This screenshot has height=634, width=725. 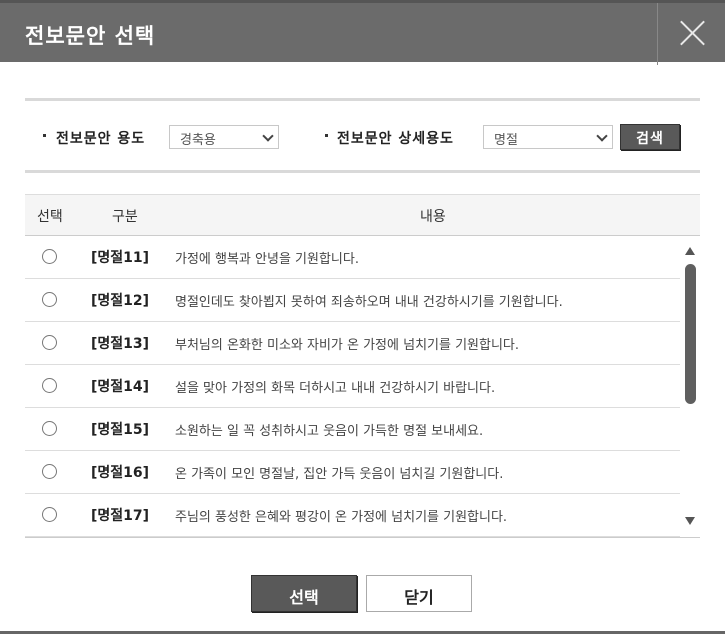 I want to click on search-panel: 전보문안 용도 경축용 전보문안 상세용도 명절 검색, so click(x=362, y=135).